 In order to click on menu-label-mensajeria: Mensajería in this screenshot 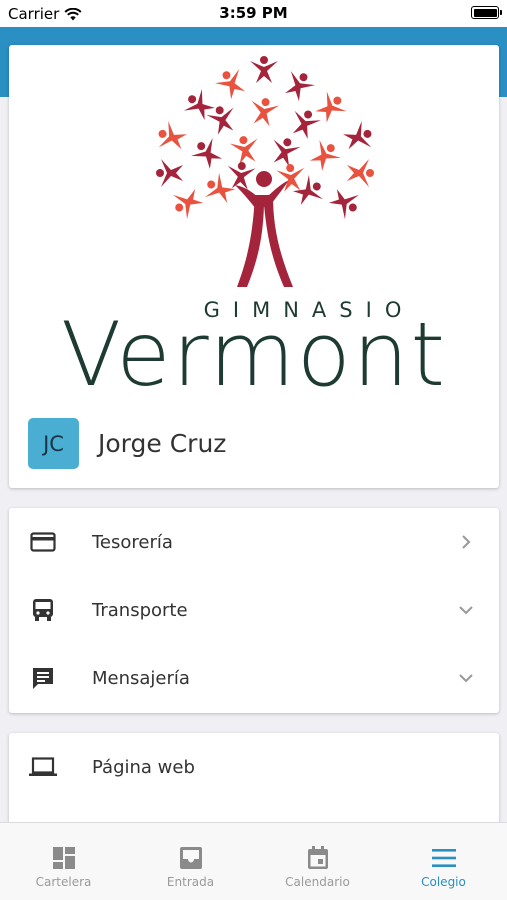, I will do `click(141, 678)`.